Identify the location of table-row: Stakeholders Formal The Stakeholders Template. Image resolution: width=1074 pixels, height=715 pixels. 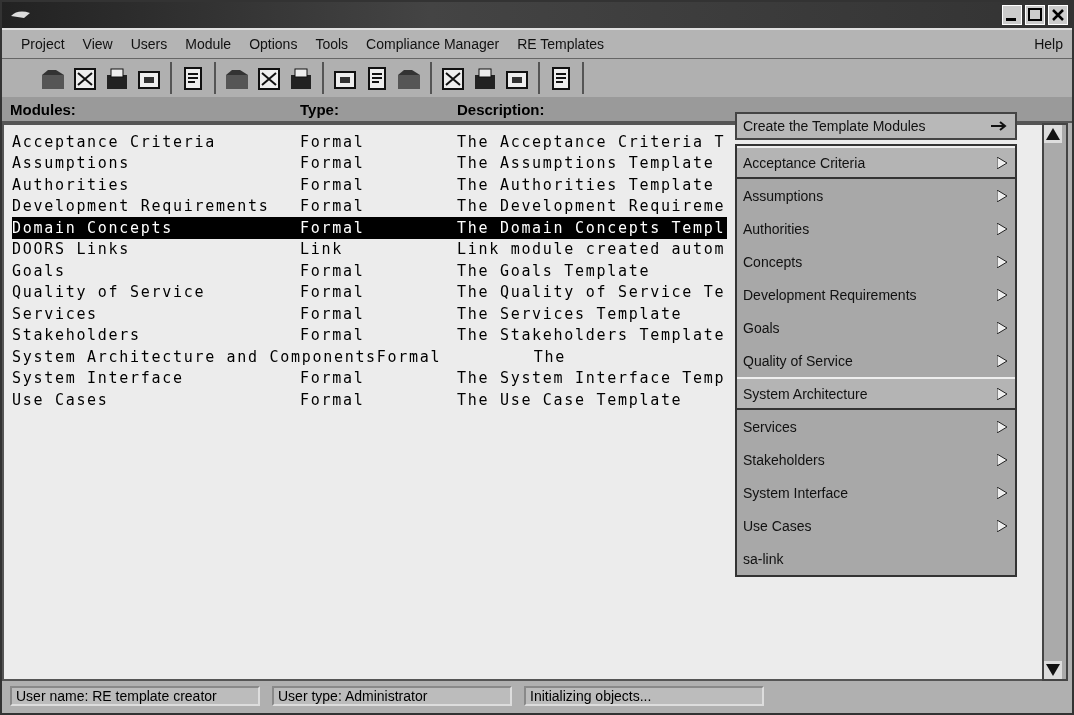
(370, 335).